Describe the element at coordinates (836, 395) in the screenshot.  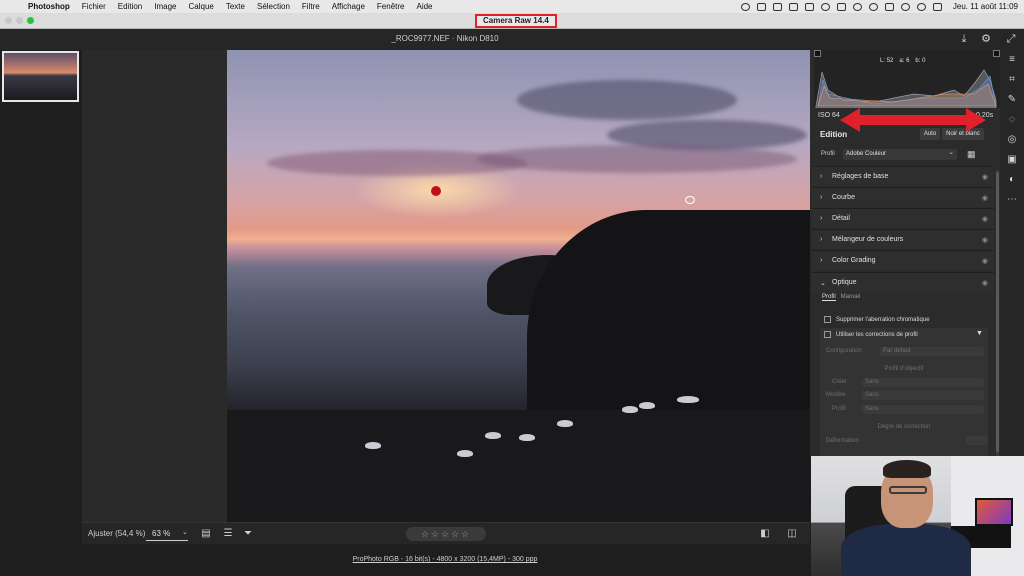
I see `model-label: Modèle` at that location.